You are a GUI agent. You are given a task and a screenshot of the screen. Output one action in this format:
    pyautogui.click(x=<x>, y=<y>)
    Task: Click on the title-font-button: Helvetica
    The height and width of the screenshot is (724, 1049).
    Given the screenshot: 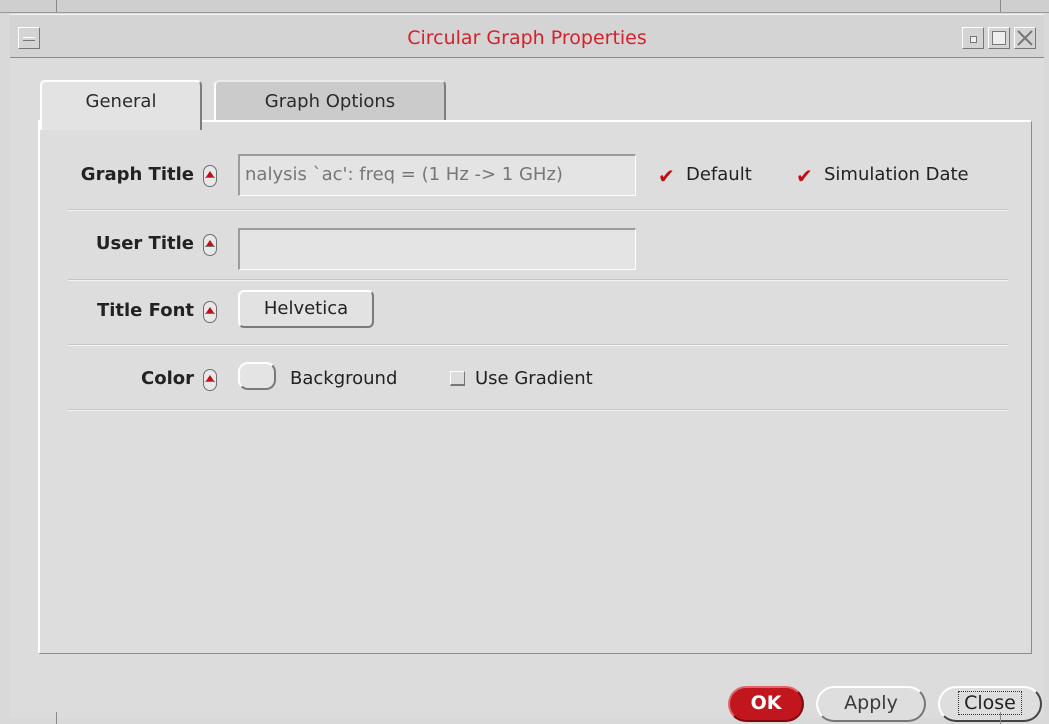 What is the action you would take?
    pyautogui.click(x=306, y=309)
    